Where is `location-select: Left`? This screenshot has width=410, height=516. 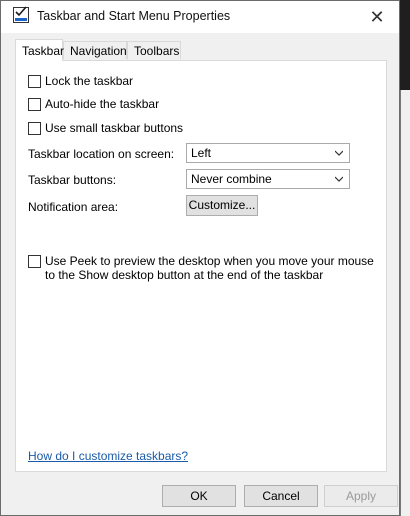 location-select: Left is located at coordinates (268, 153).